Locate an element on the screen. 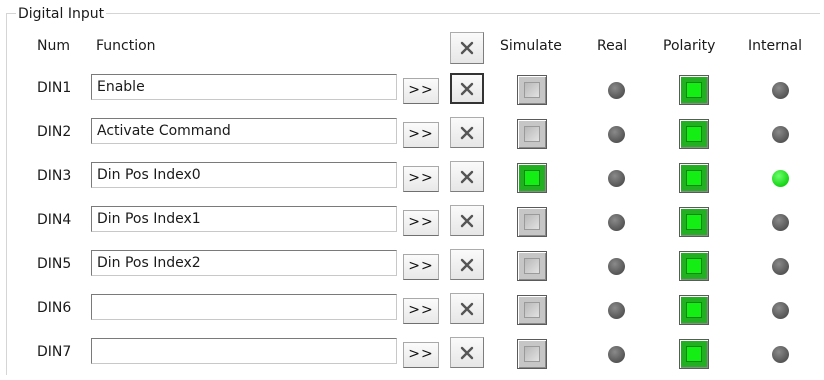  din-number: DIN7 is located at coordinates (54, 352).